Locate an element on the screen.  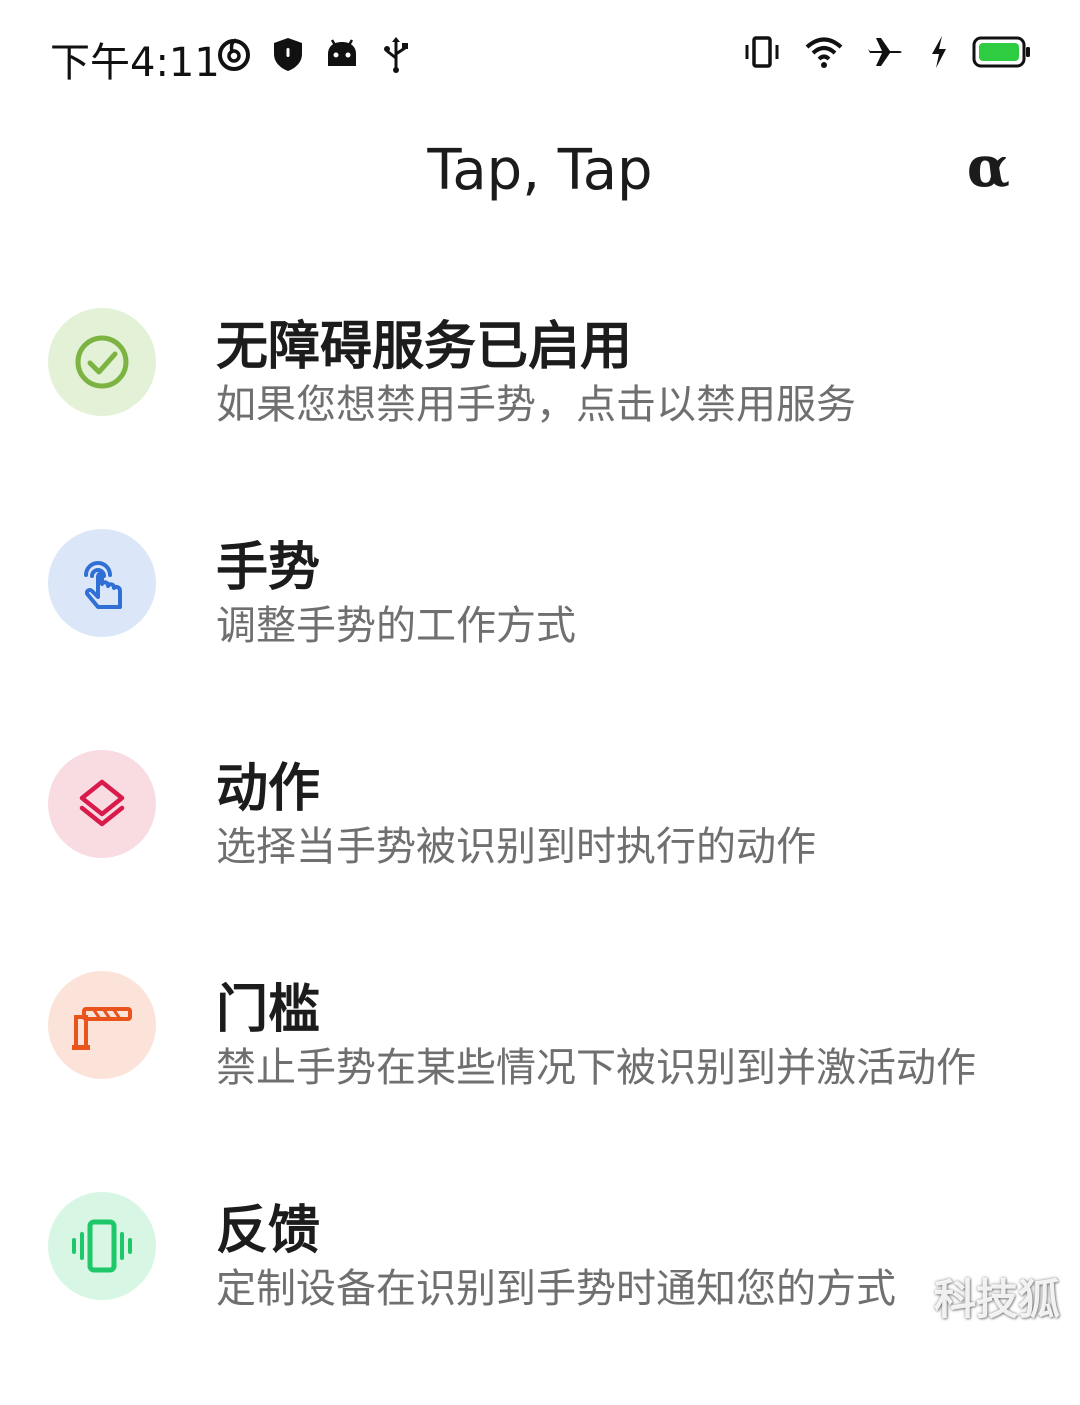
alpha-button: α is located at coordinates (988, 167).